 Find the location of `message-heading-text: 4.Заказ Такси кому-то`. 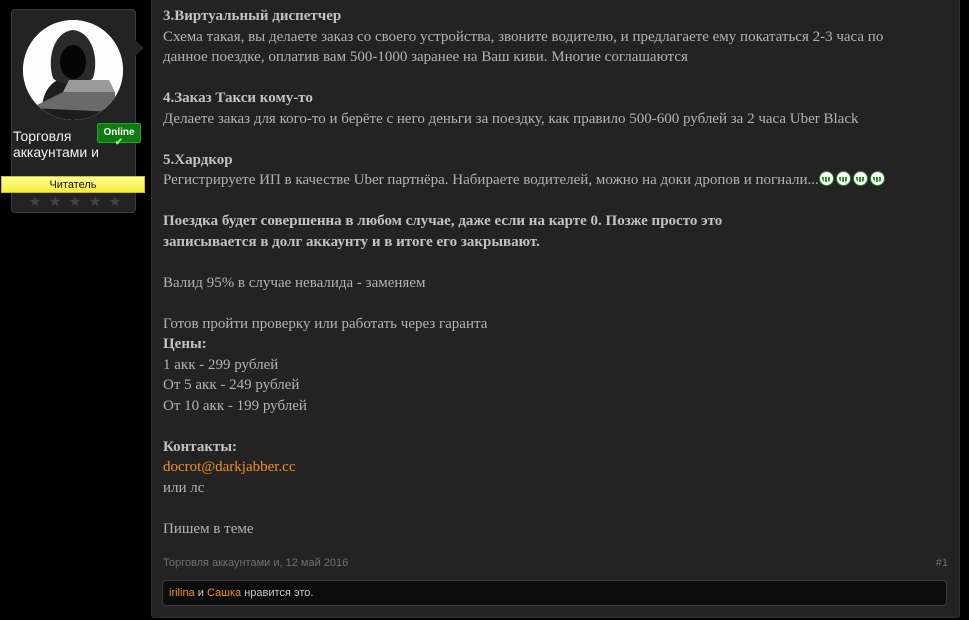

message-heading-text: 4.Заказ Такси кому-то is located at coordinates (238, 98).